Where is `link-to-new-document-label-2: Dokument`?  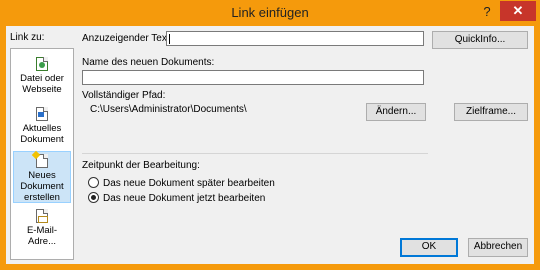 link-to-new-document-label-2: Dokument is located at coordinates (42, 186).